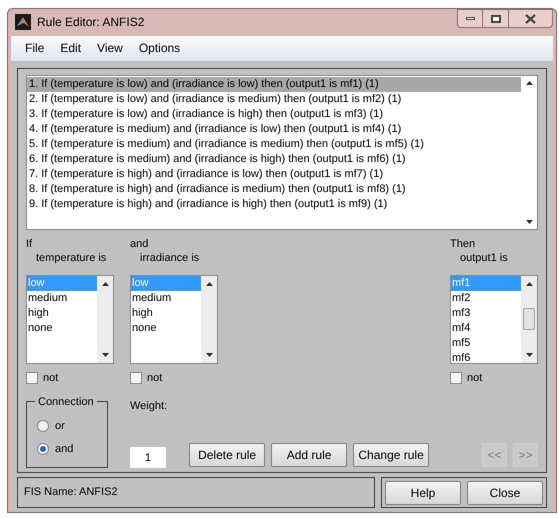  What do you see at coordinates (227, 455) in the screenshot?
I see `rule-button: Delete rule` at bounding box center [227, 455].